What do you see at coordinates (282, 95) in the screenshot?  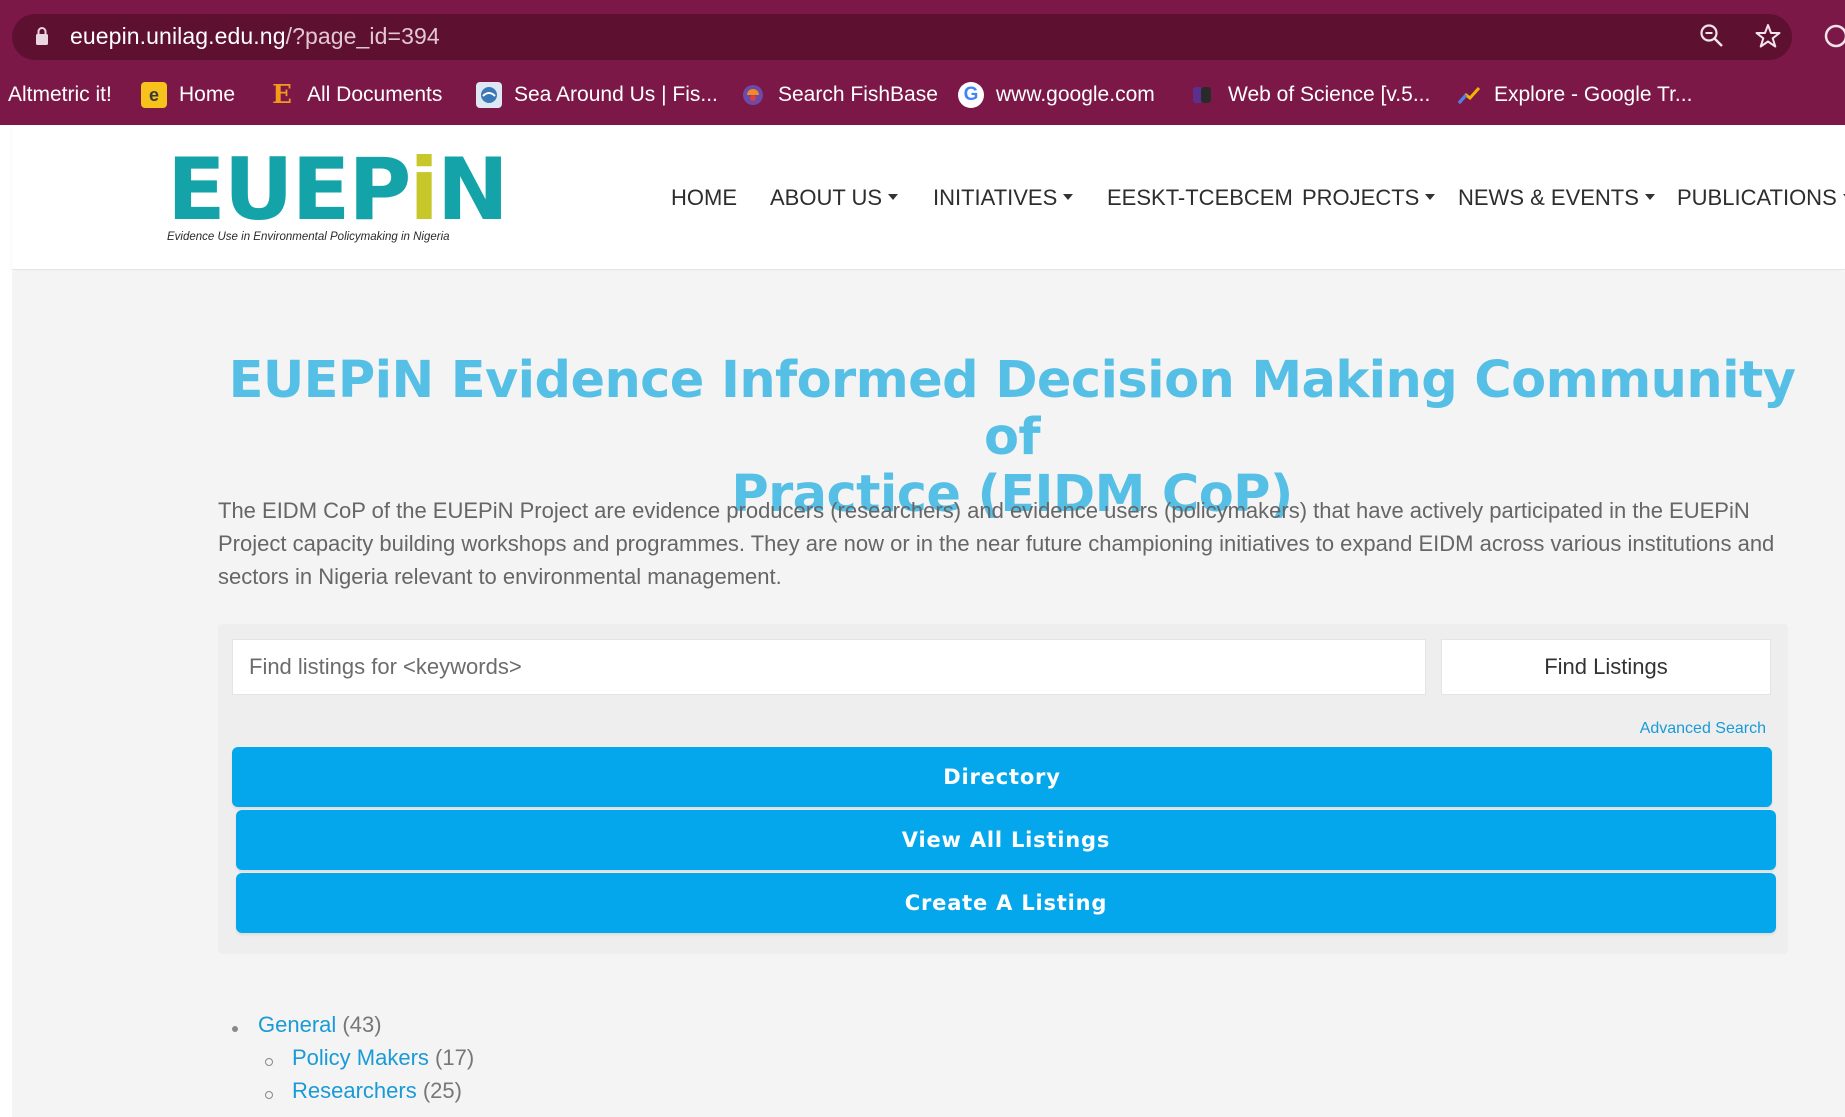 I see `e-documents-icon: E` at bounding box center [282, 95].